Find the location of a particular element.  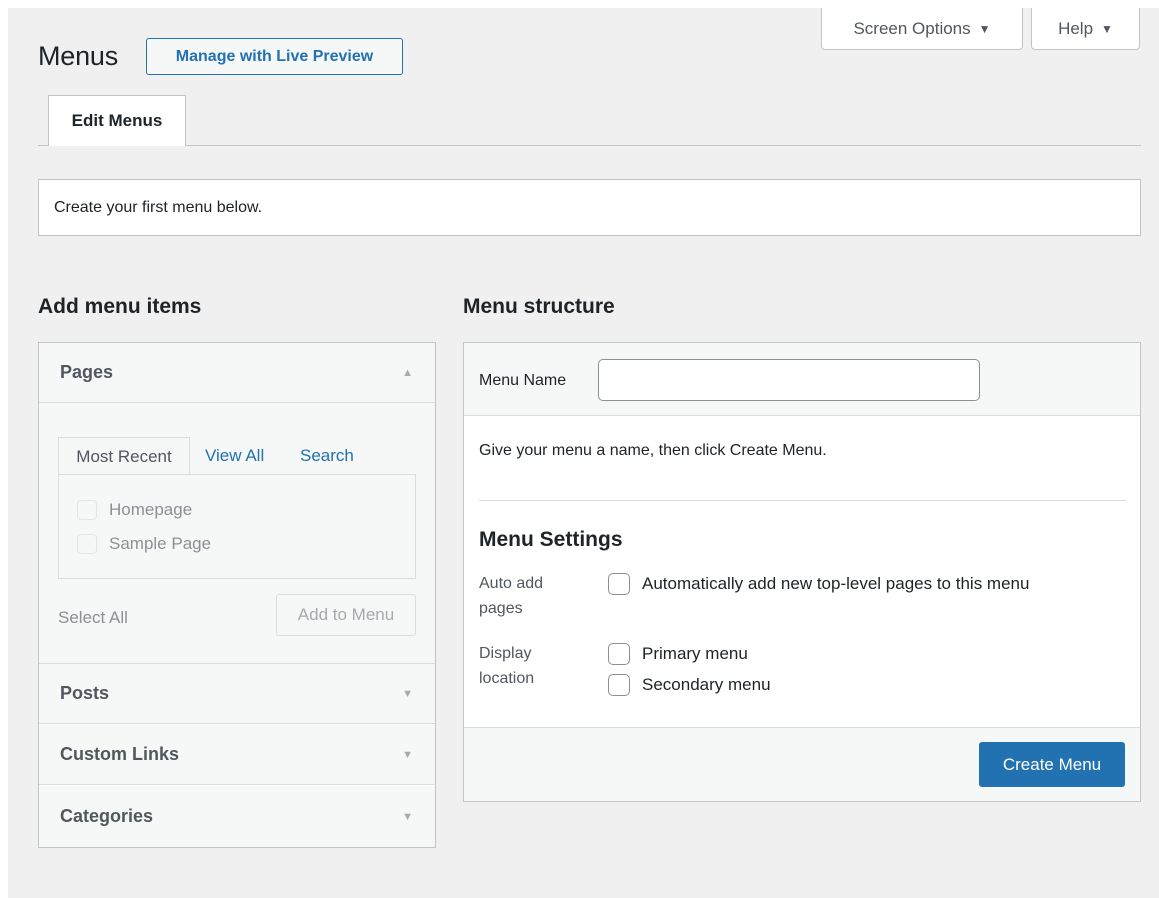

display-location-label-line1: Display is located at coordinates (505, 653).